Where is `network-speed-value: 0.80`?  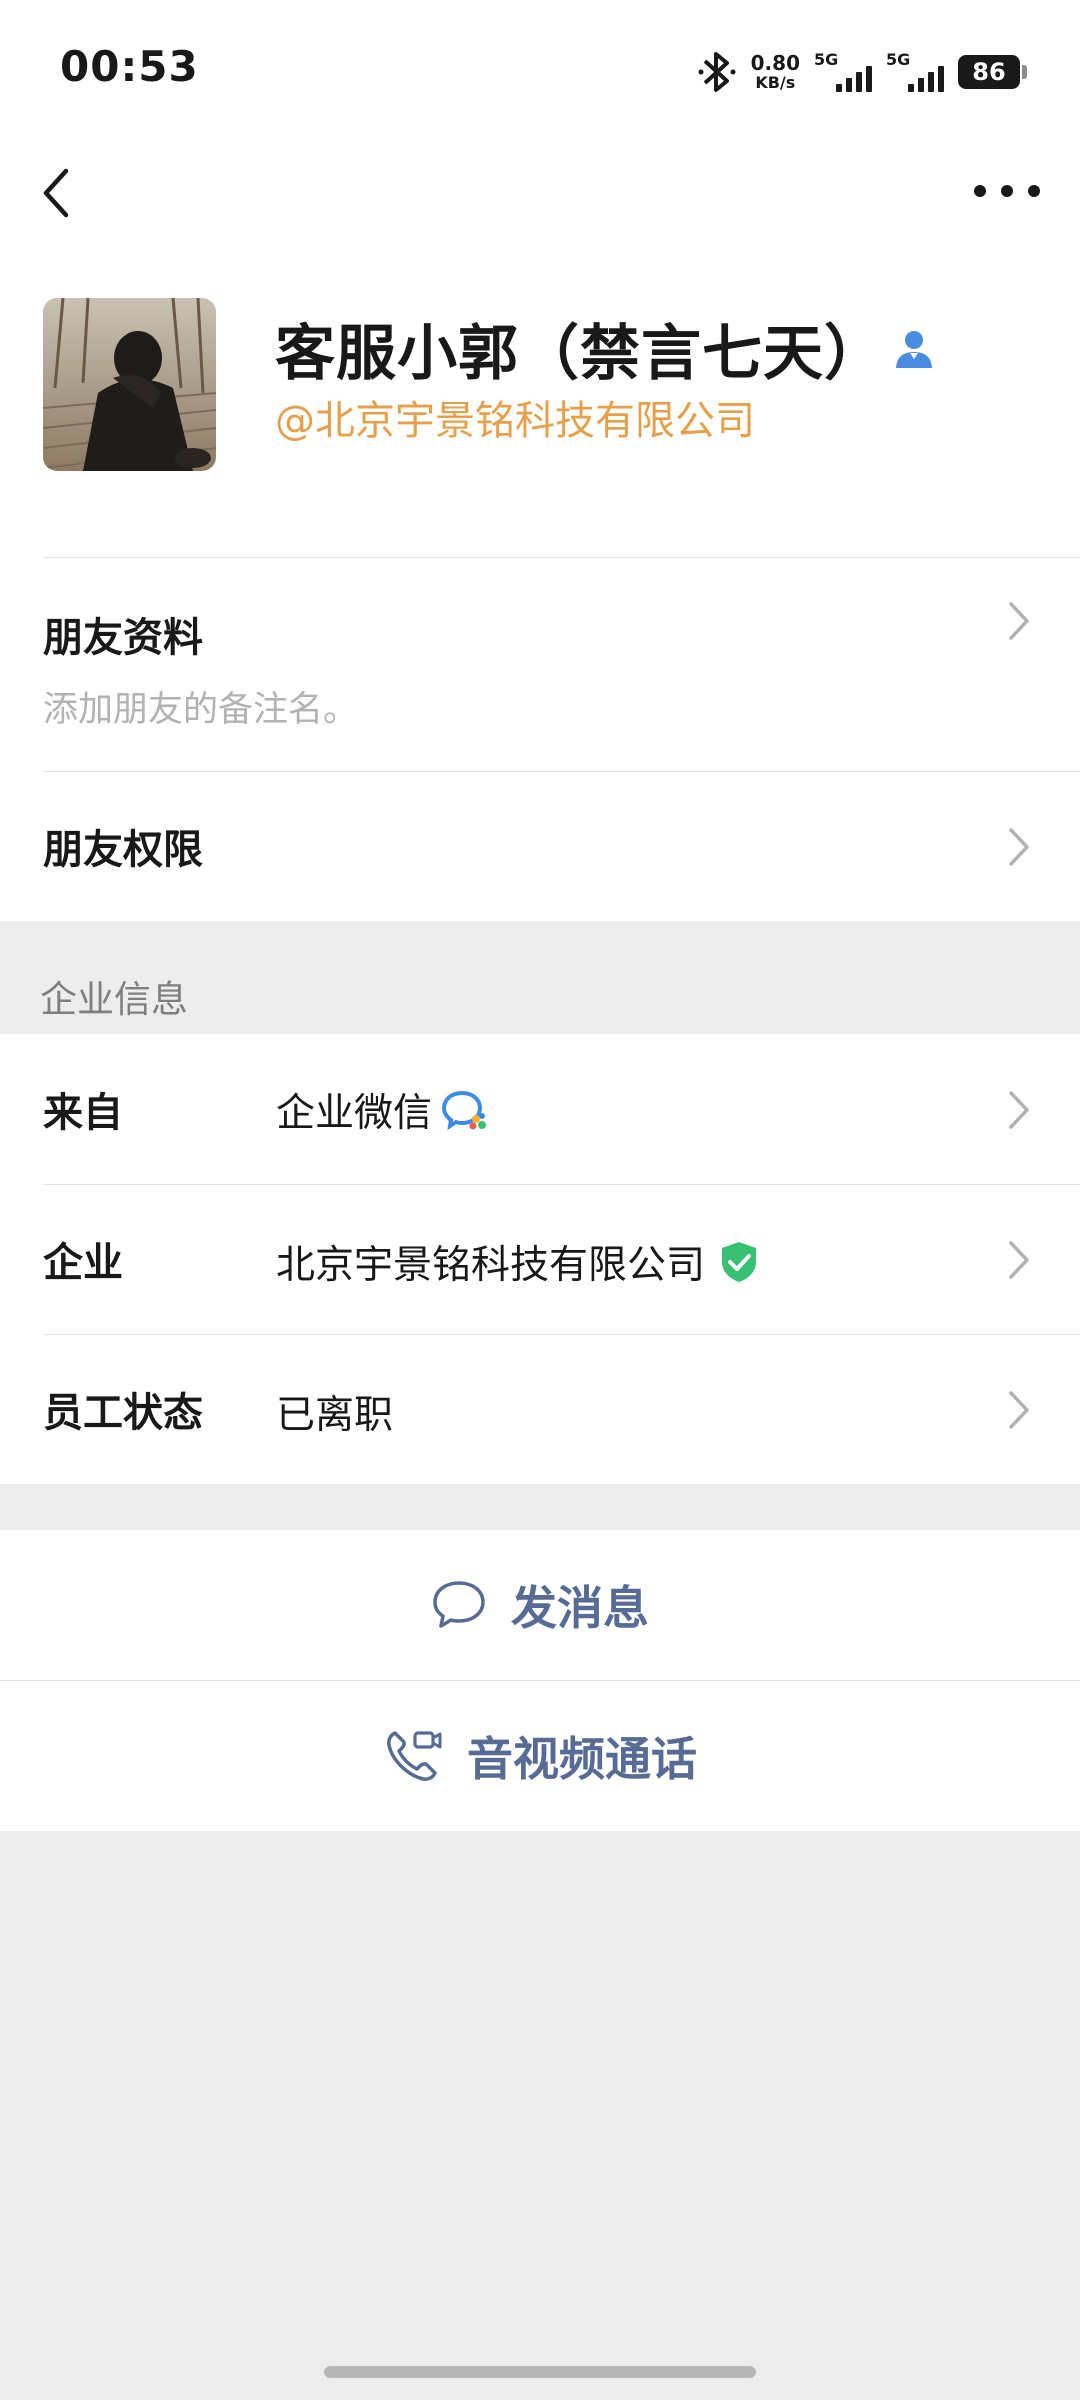
network-speed-value: 0.80 is located at coordinates (775, 63).